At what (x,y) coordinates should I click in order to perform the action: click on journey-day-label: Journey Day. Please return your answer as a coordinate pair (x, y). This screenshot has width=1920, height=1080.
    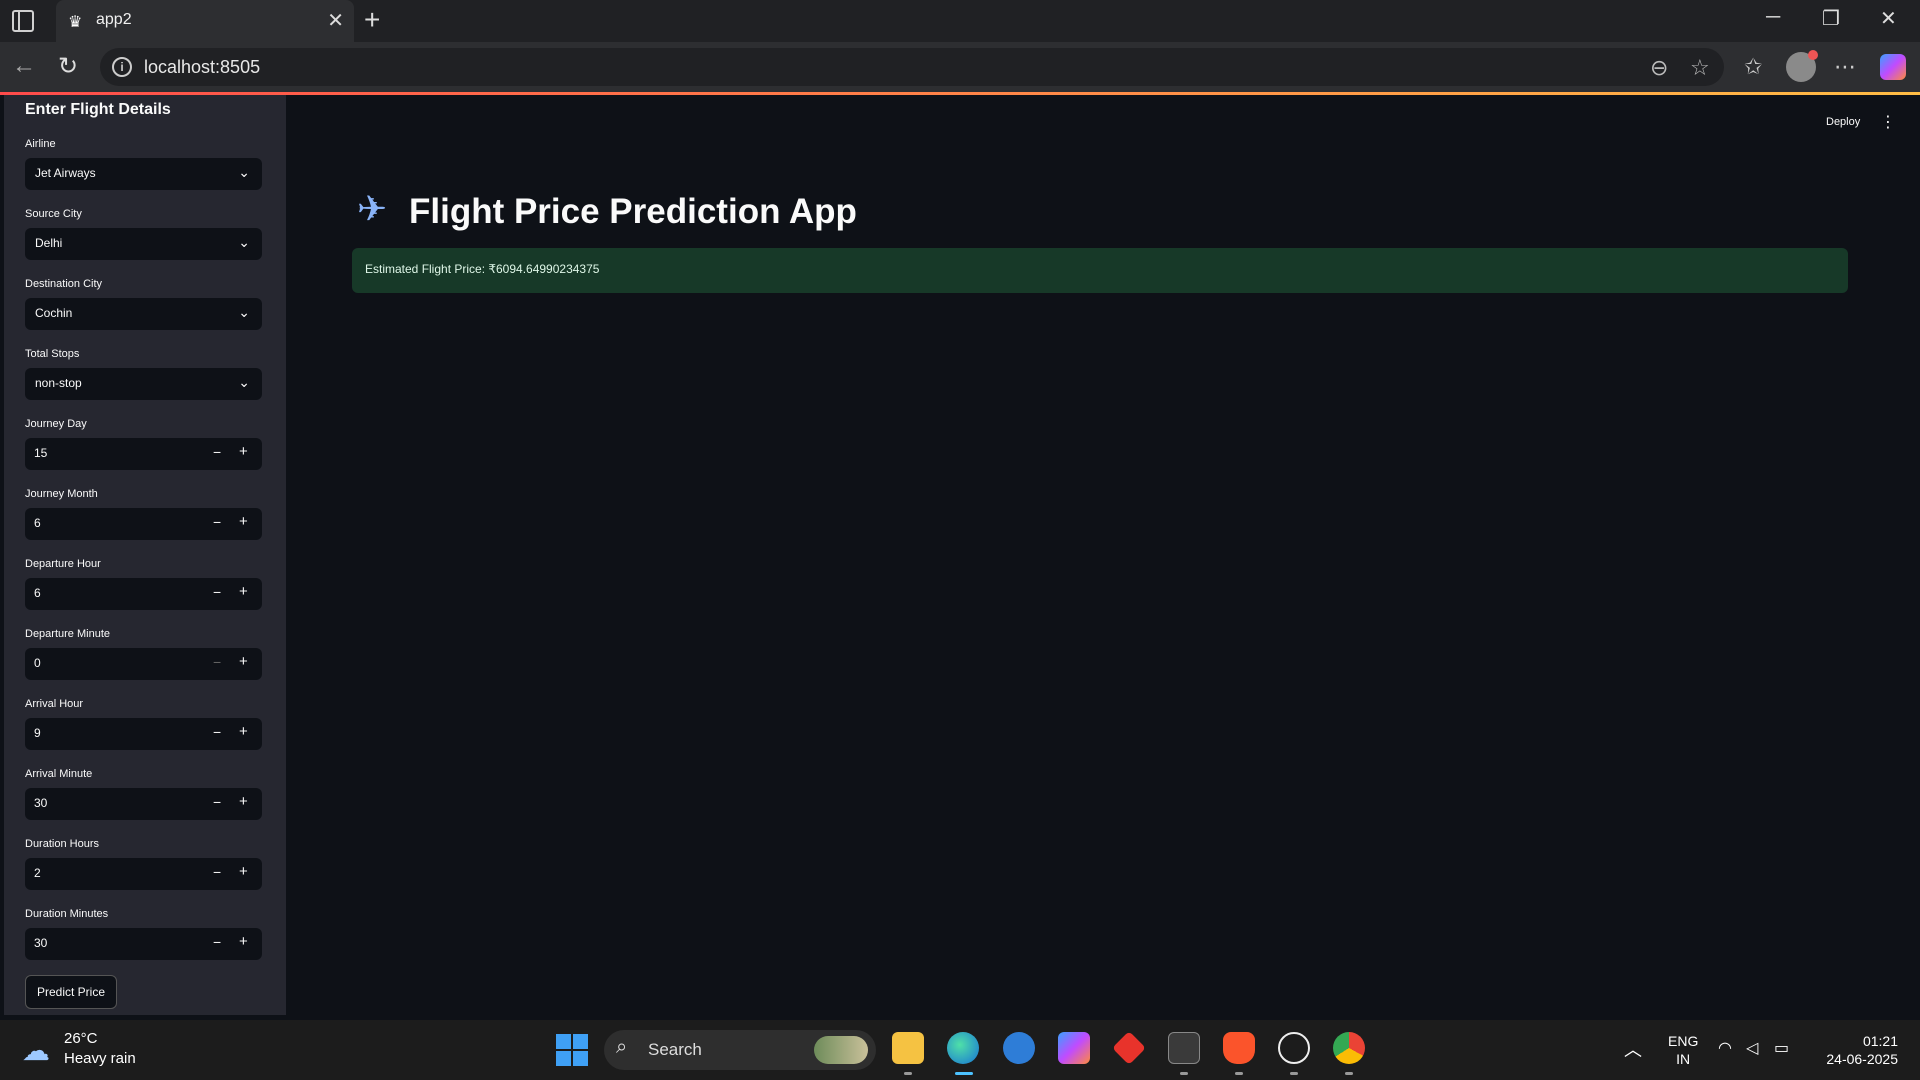
    Looking at the image, I should click on (56, 424).